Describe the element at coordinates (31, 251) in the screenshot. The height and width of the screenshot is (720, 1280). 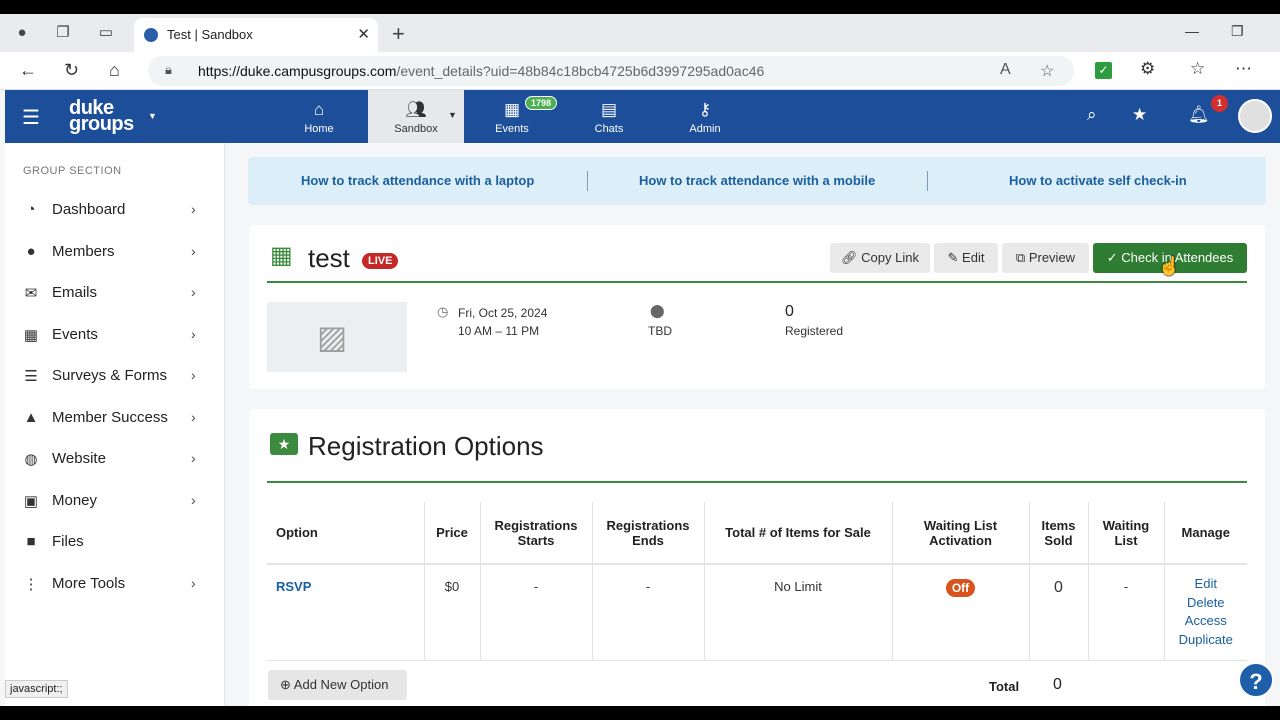
I see `person-icon: ●` at that location.